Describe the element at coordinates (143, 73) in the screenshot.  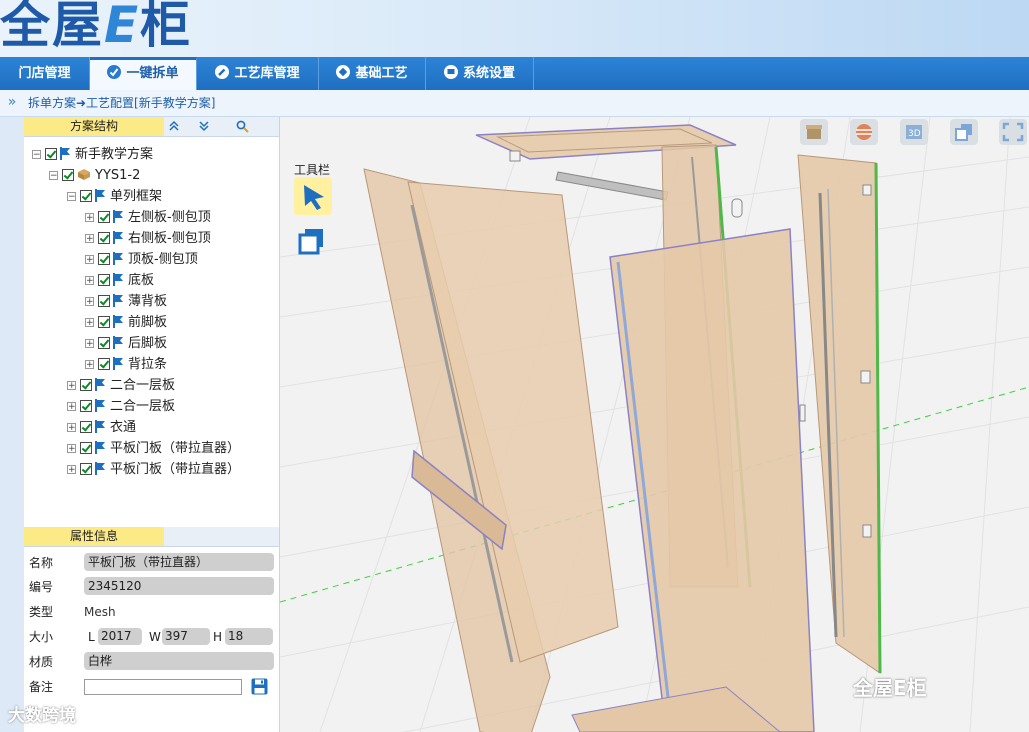
I see `tab-one-click-split: 一键拆单` at that location.